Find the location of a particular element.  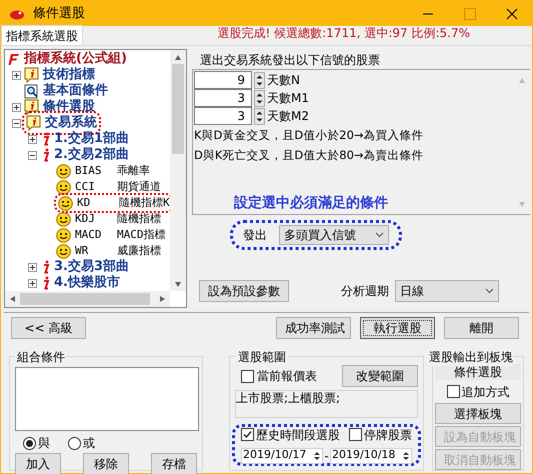

tree-item: BIAS 乖離率 is located at coordinates (103, 171).